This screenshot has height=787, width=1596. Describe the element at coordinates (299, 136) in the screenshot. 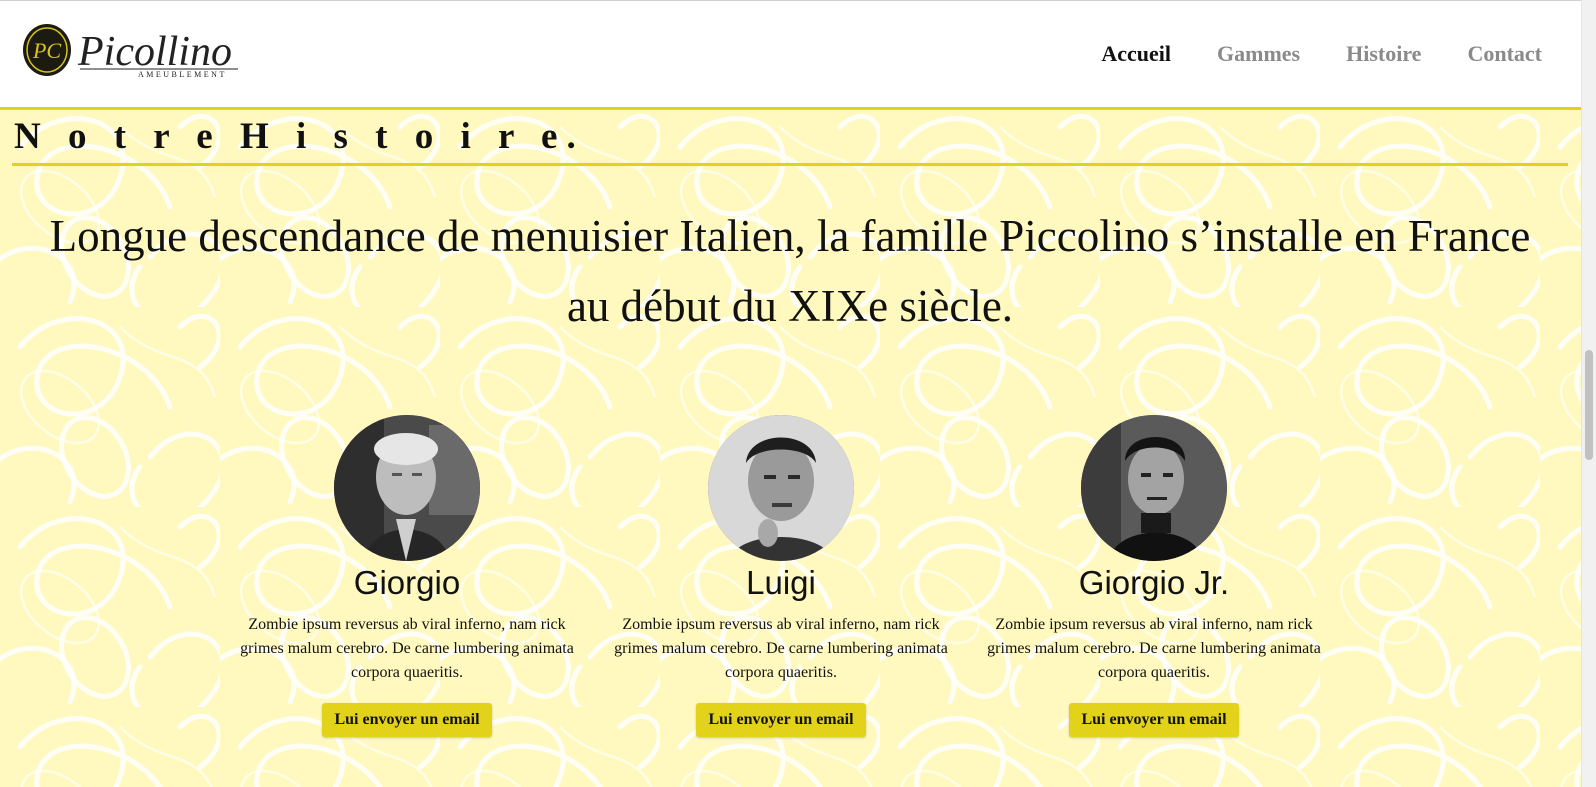

I see `section-title: N o t r e H i s t o i r e.` at that location.